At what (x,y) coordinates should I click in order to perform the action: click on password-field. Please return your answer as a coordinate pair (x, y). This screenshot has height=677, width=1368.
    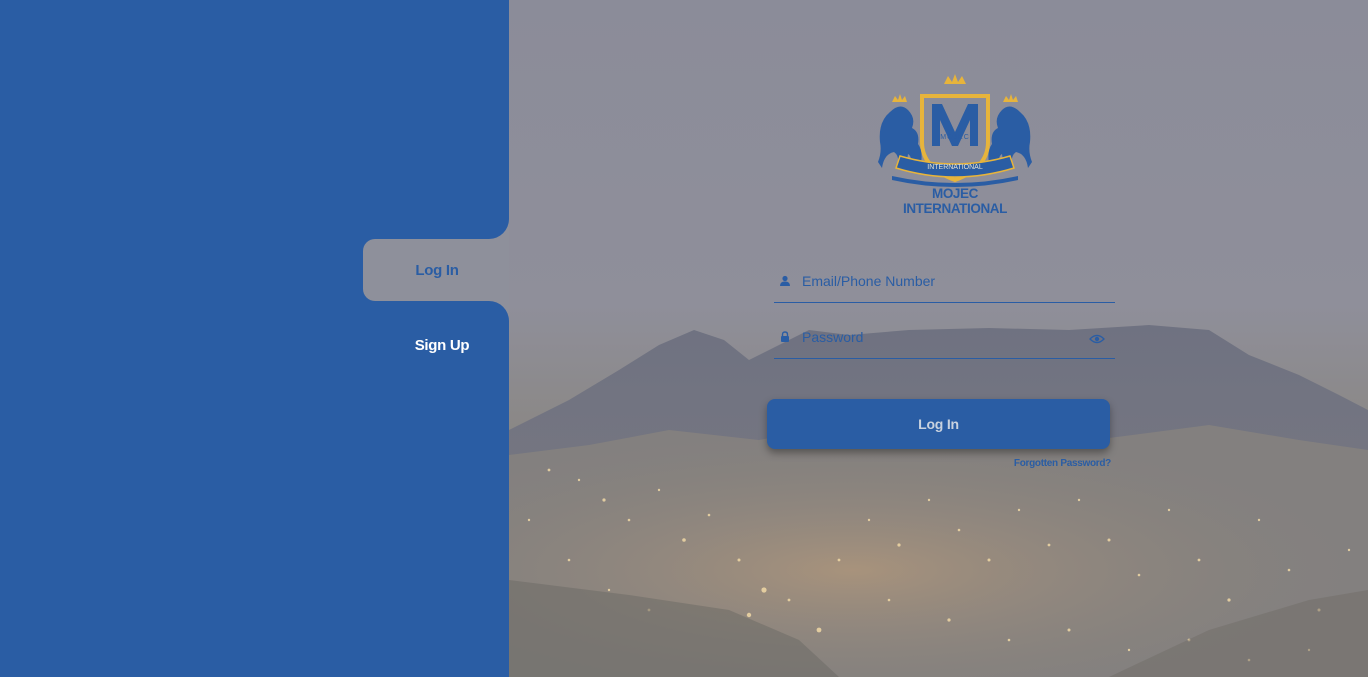
    Looking at the image, I should click on (944, 340).